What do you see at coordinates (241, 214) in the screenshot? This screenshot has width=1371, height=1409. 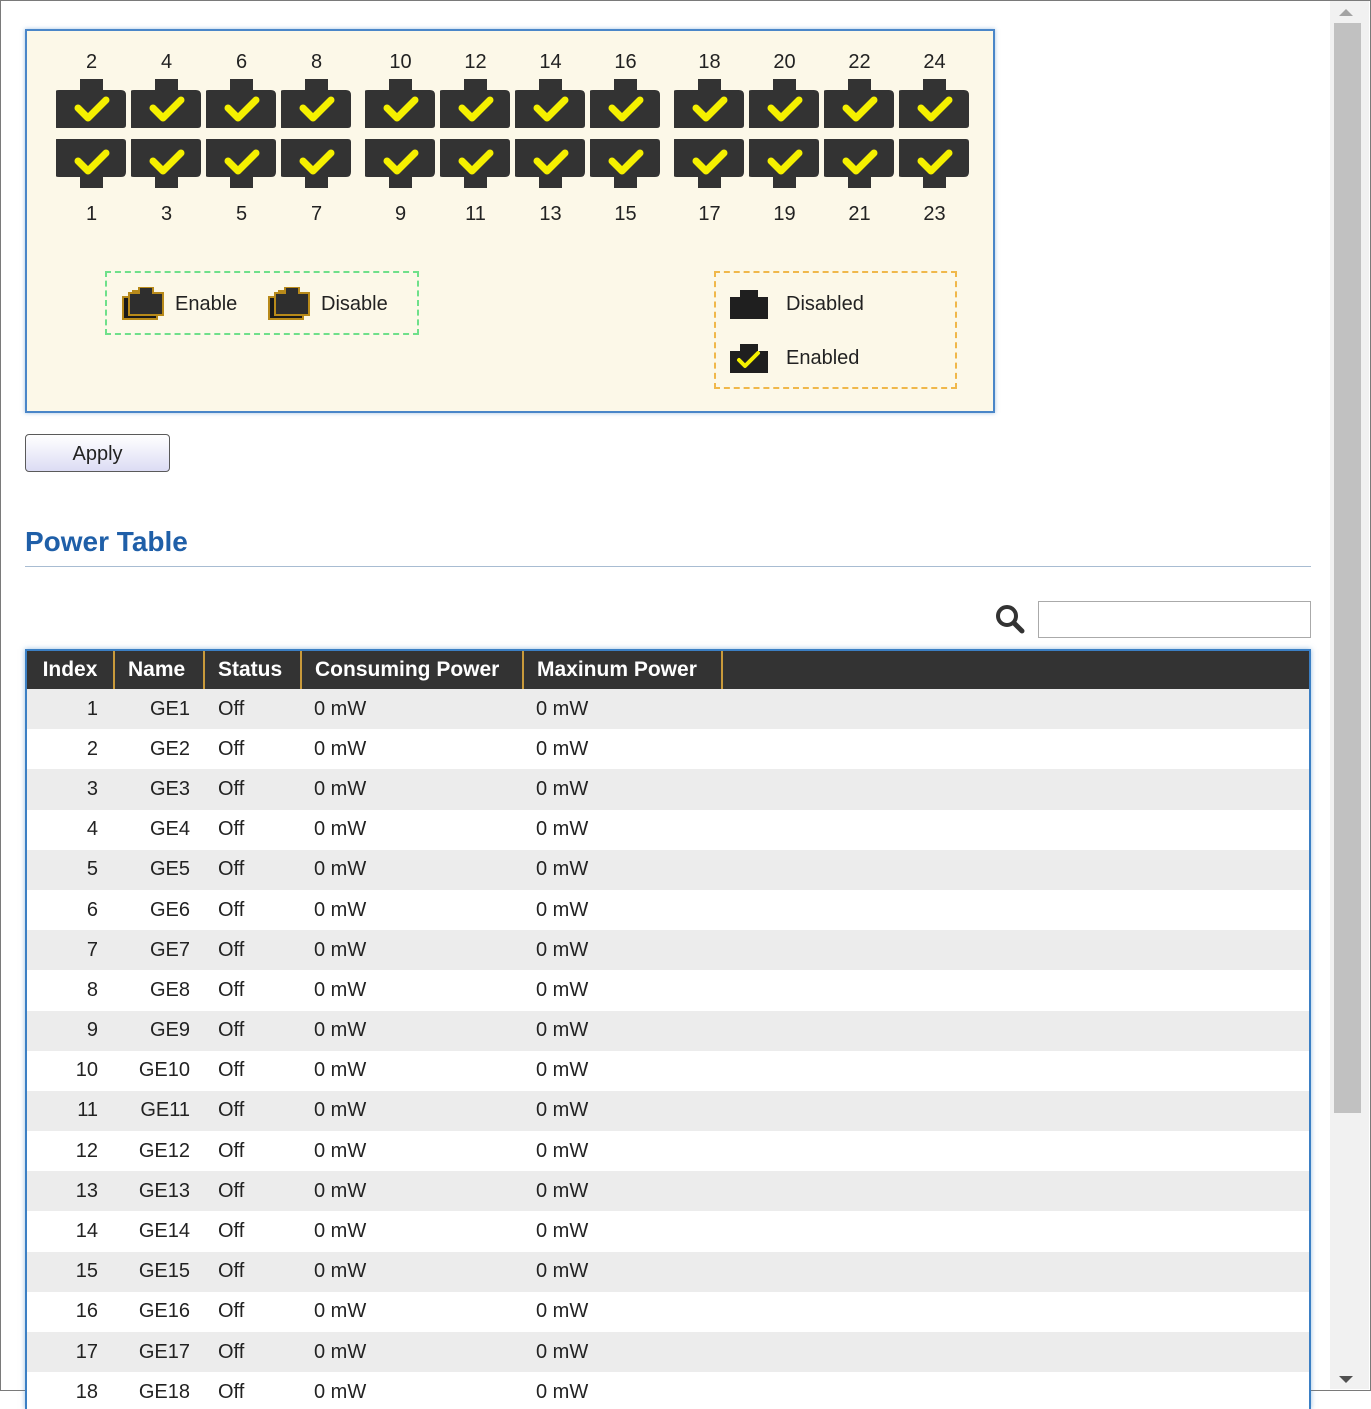 I see `port-number-bottom: 5` at bounding box center [241, 214].